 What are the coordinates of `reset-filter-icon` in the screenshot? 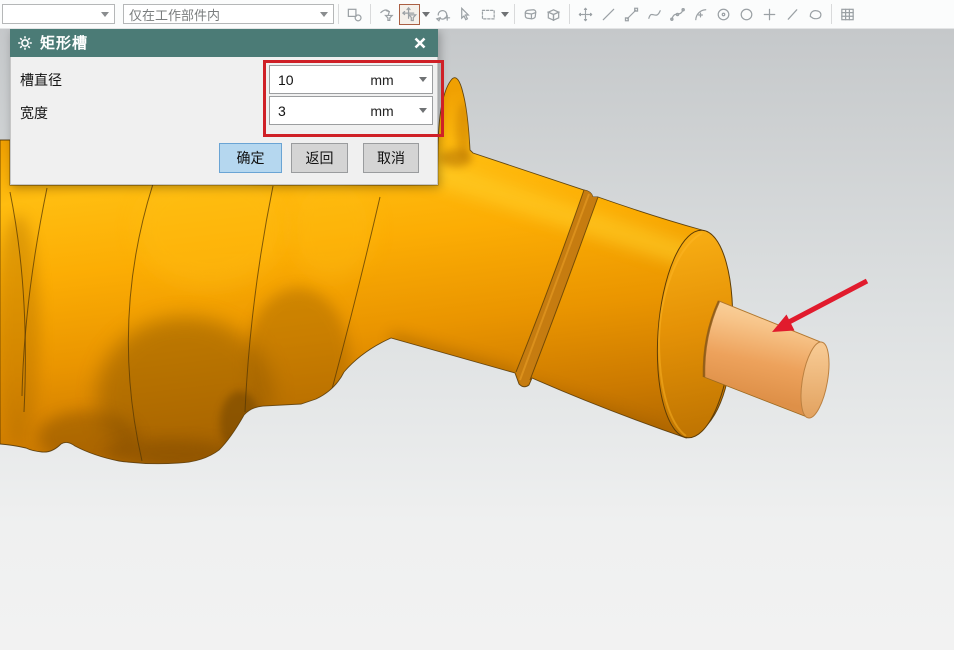 It's located at (442, 14).